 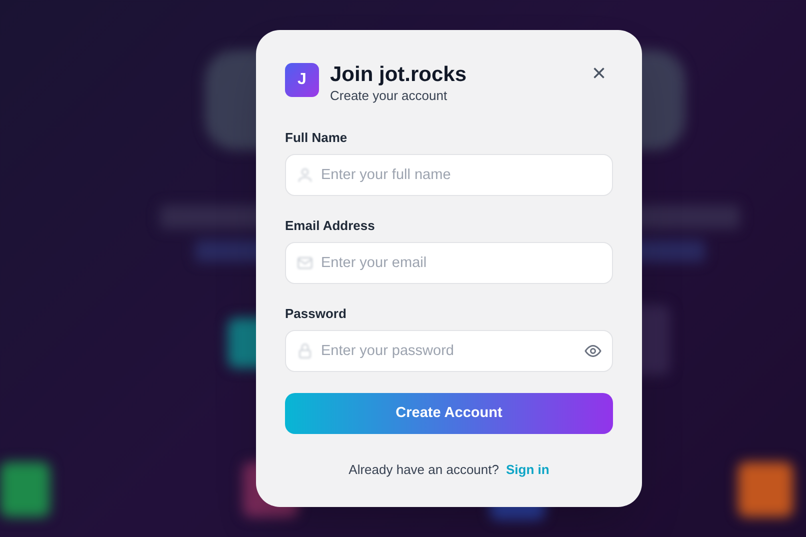 I want to click on field-label: Email Address, so click(x=330, y=226).